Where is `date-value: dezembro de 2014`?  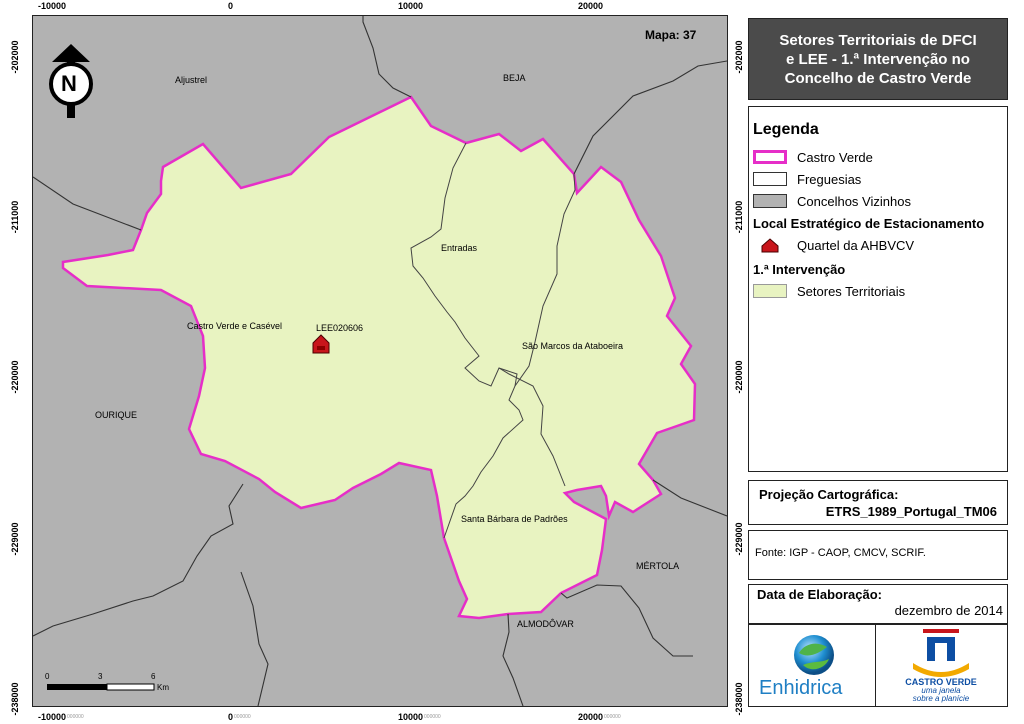
date-value: dezembro de 2014 is located at coordinates (948, 610).